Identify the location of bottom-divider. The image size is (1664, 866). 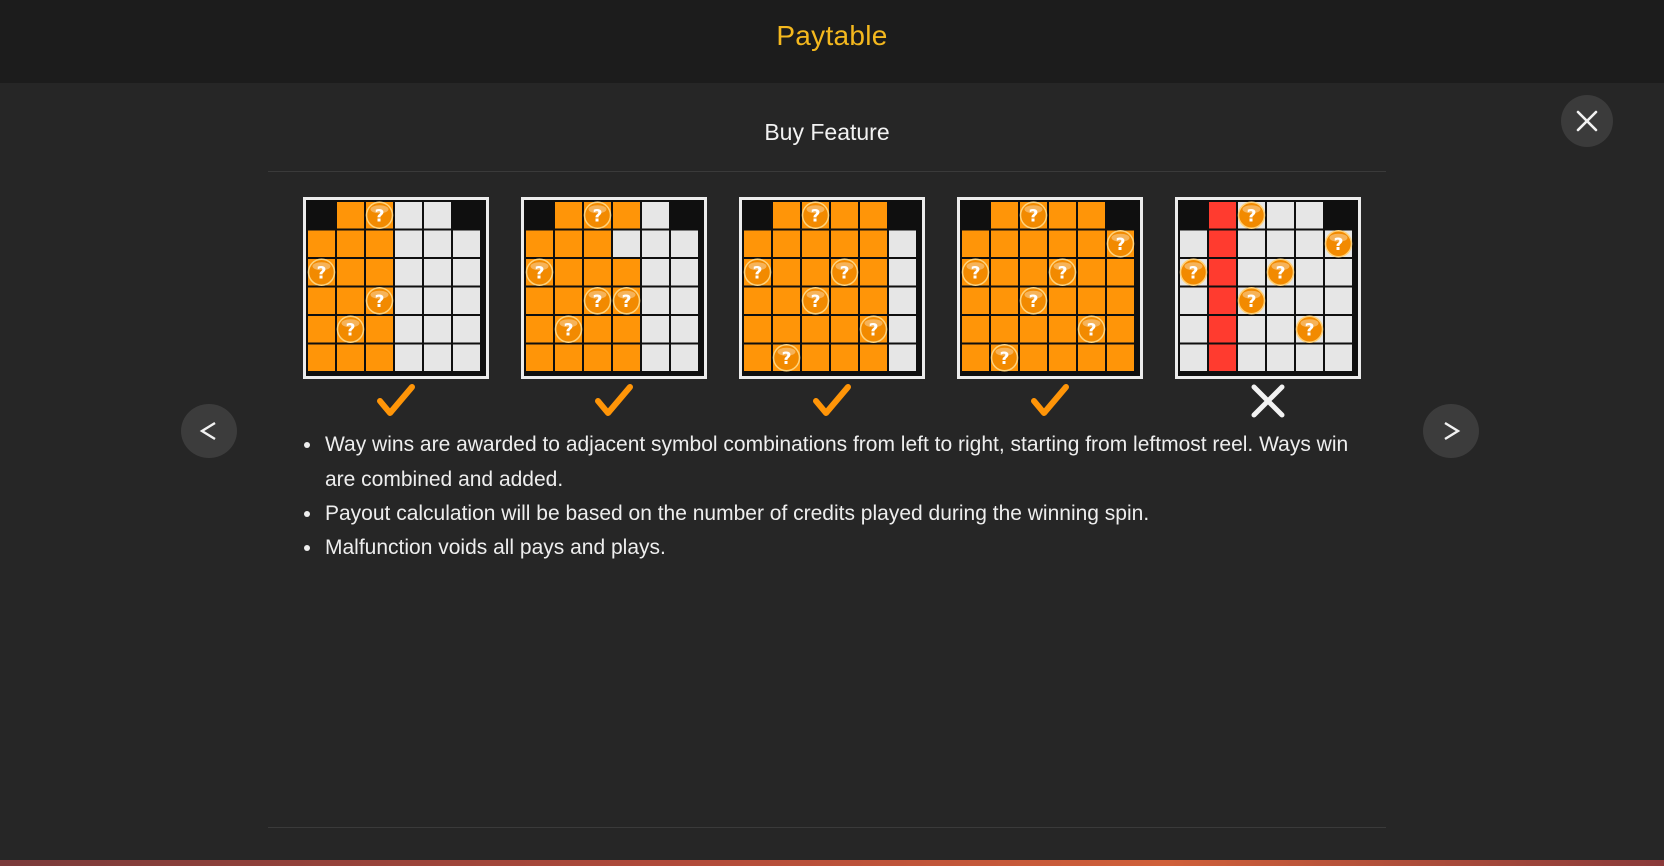
(827, 827).